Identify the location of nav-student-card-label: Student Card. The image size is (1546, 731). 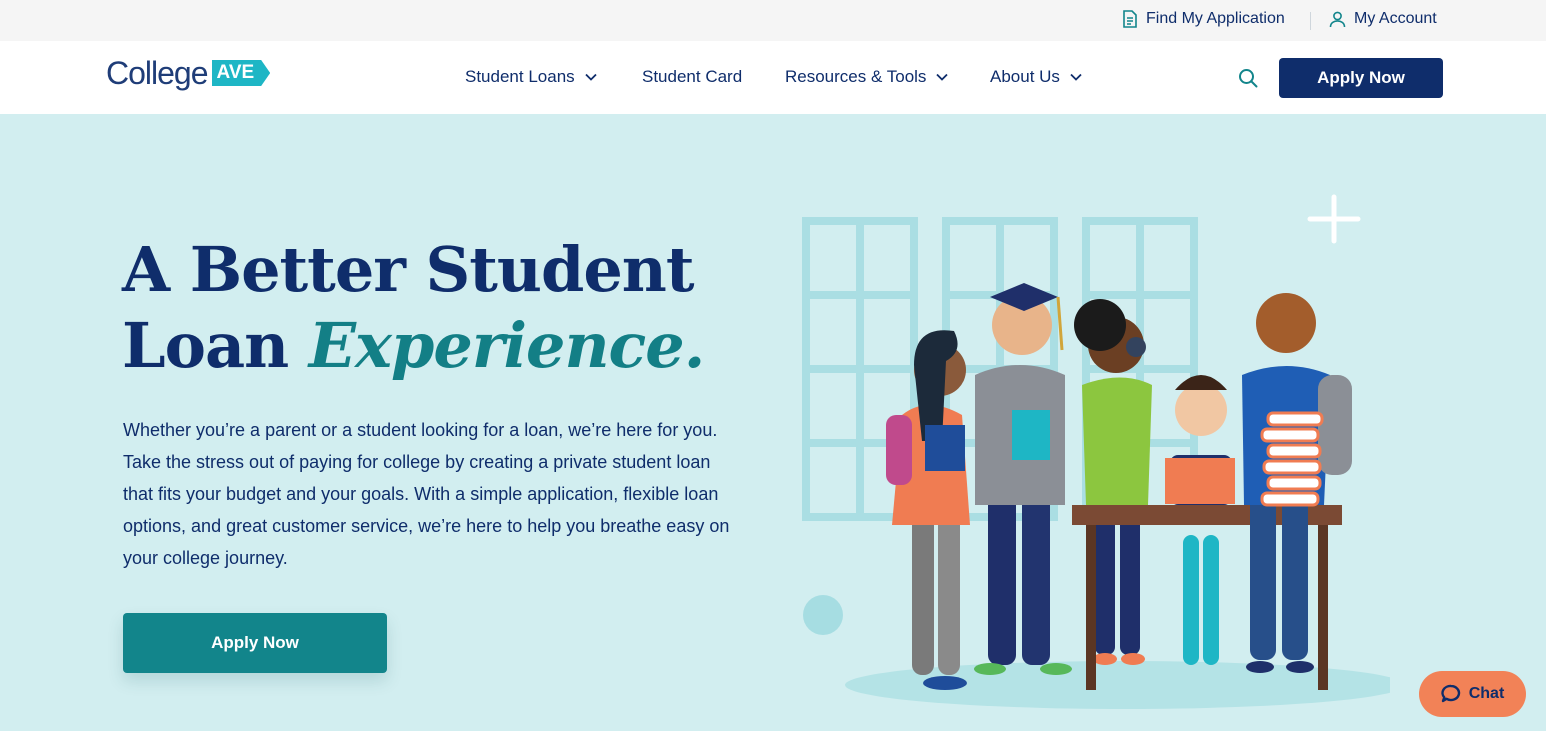
(692, 76).